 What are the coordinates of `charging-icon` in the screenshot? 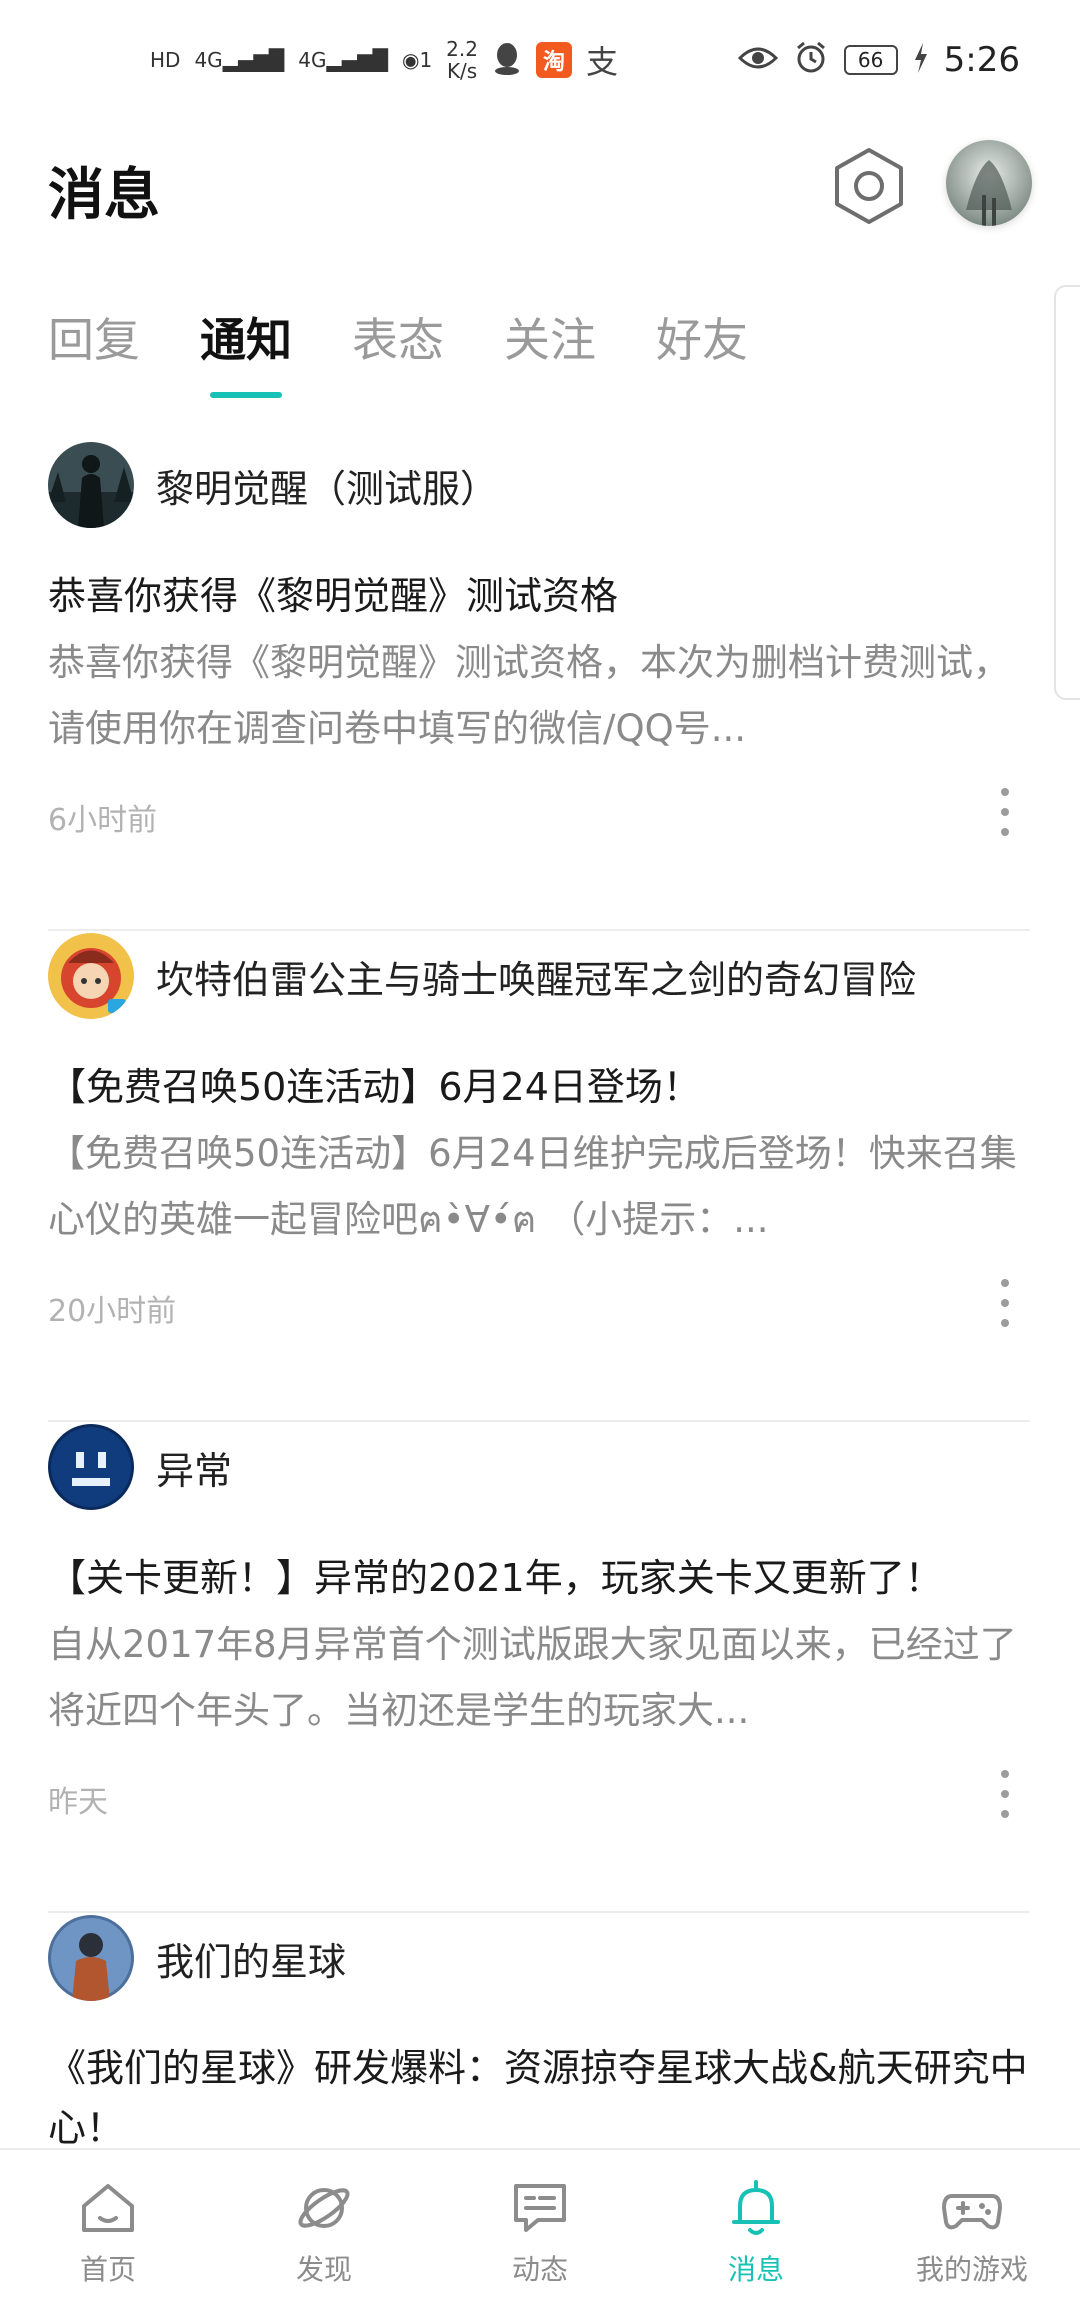 It's located at (921, 60).